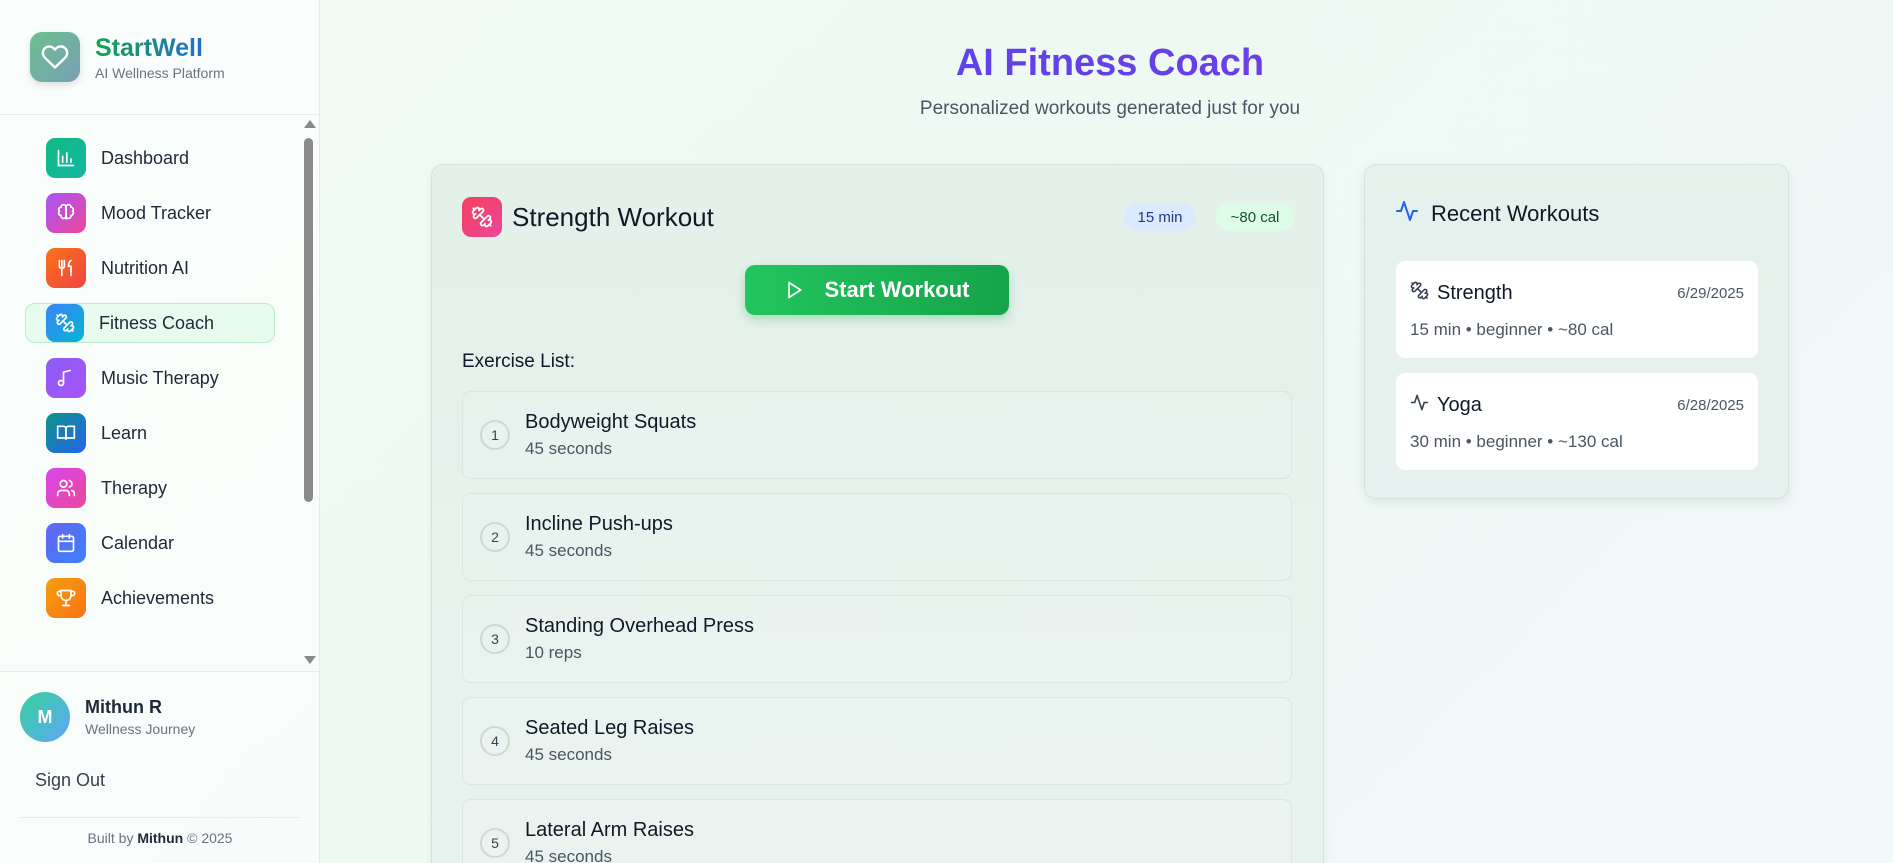  Describe the element at coordinates (66, 158) in the screenshot. I see `bar-chart-icon` at that location.